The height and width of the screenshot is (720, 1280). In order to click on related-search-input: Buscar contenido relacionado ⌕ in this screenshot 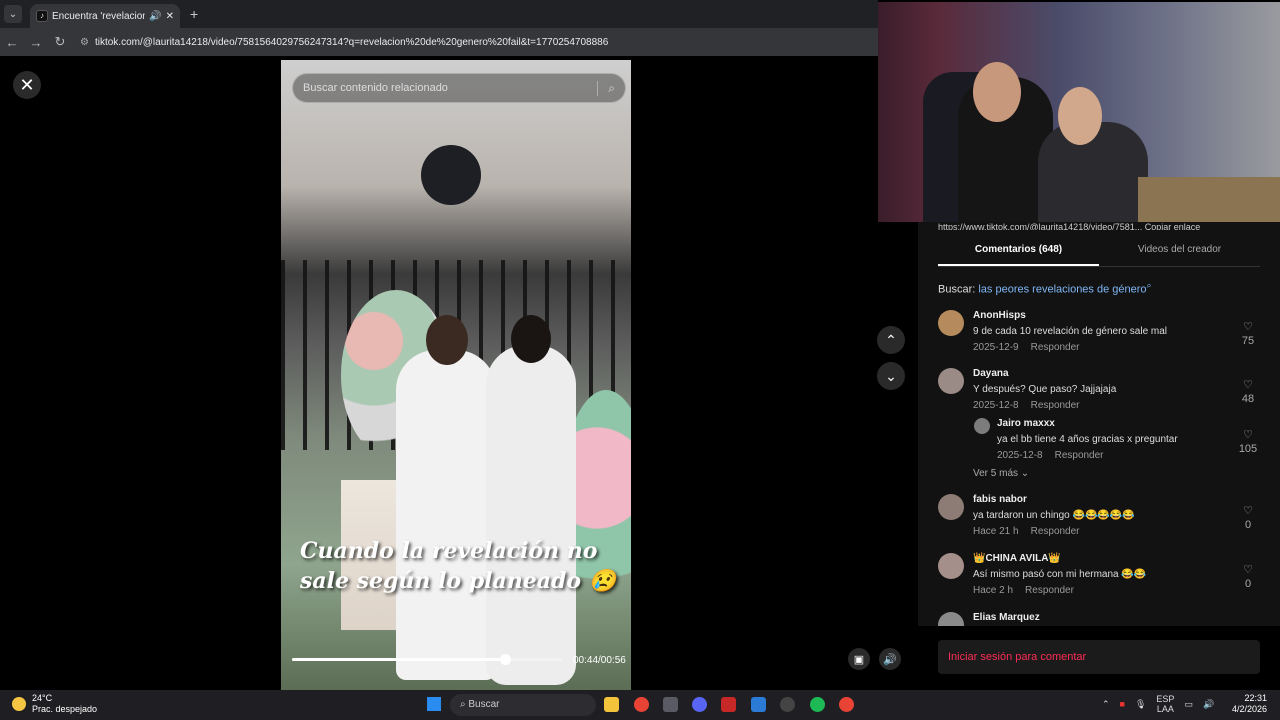, I will do `click(459, 88)`.